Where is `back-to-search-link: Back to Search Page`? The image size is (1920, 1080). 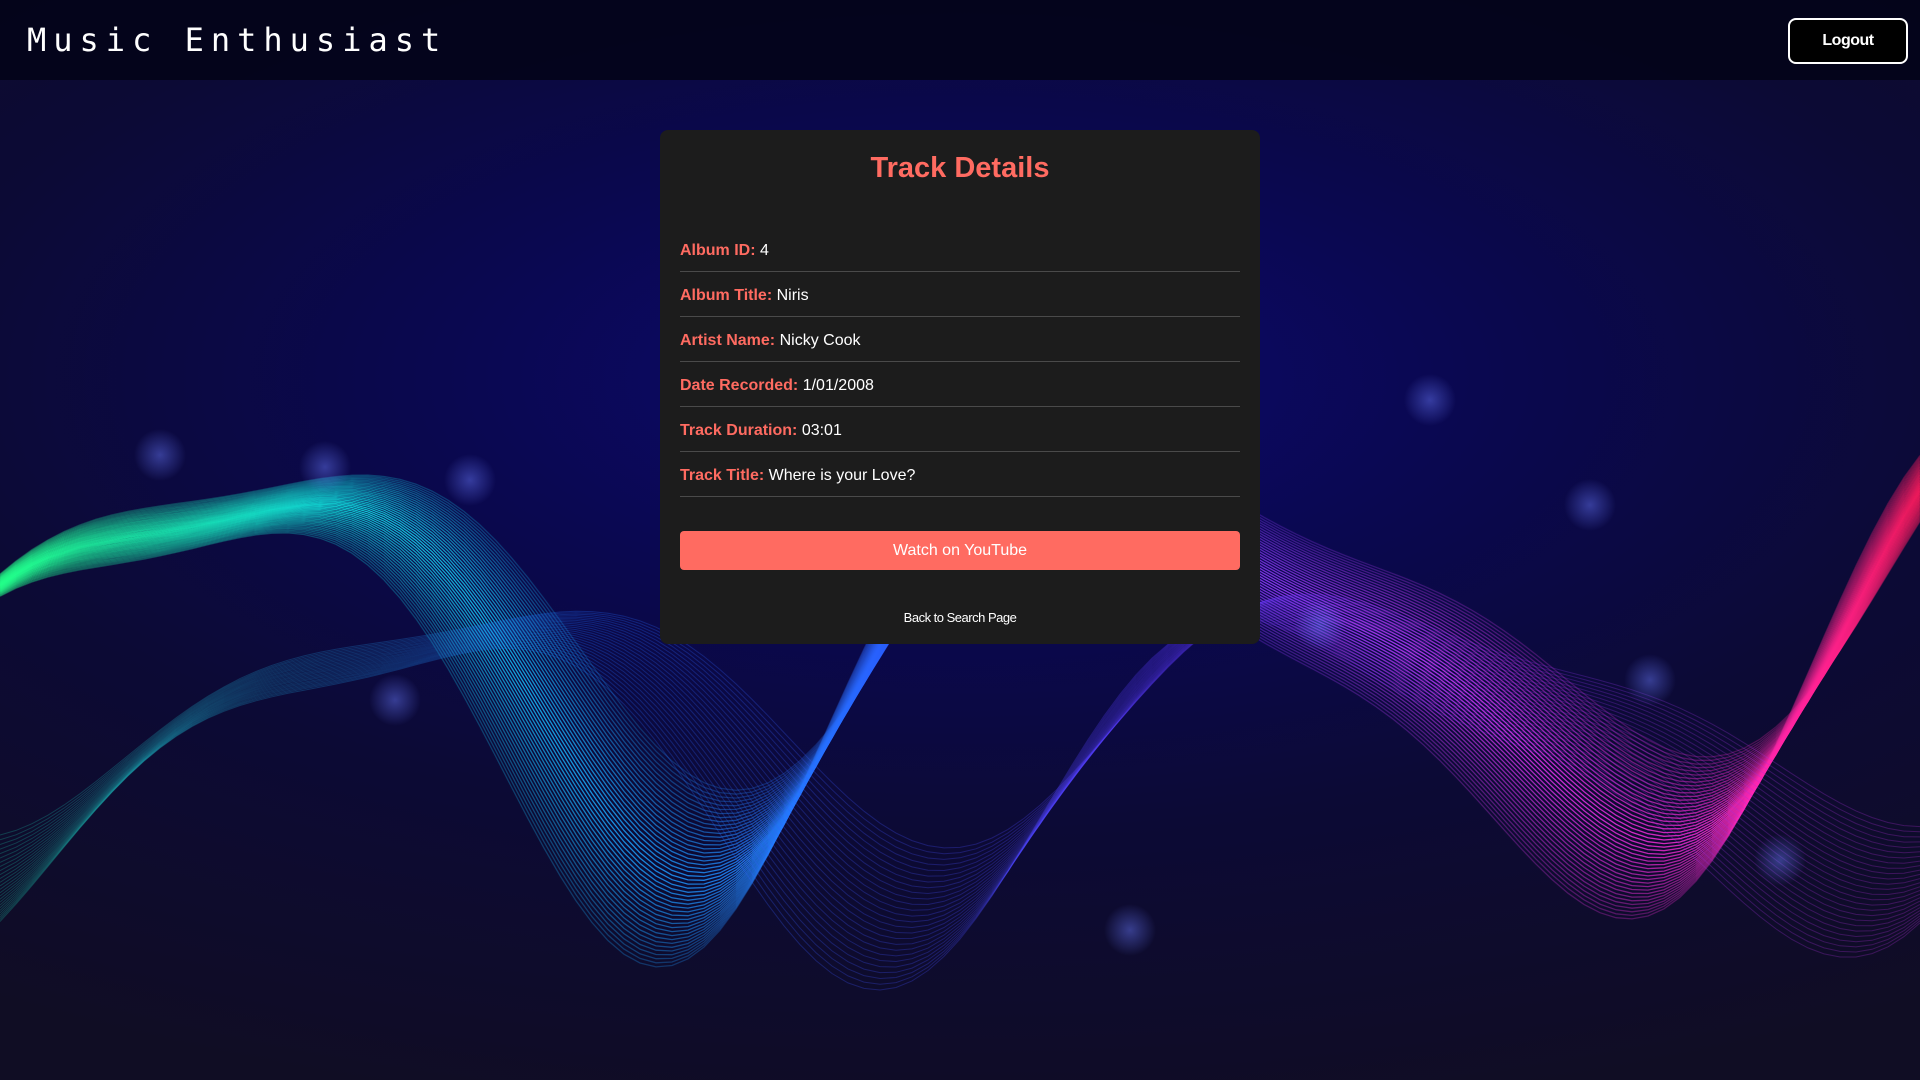
back-to-search-link: Back to Search Page is located at coordinates (960, 617).